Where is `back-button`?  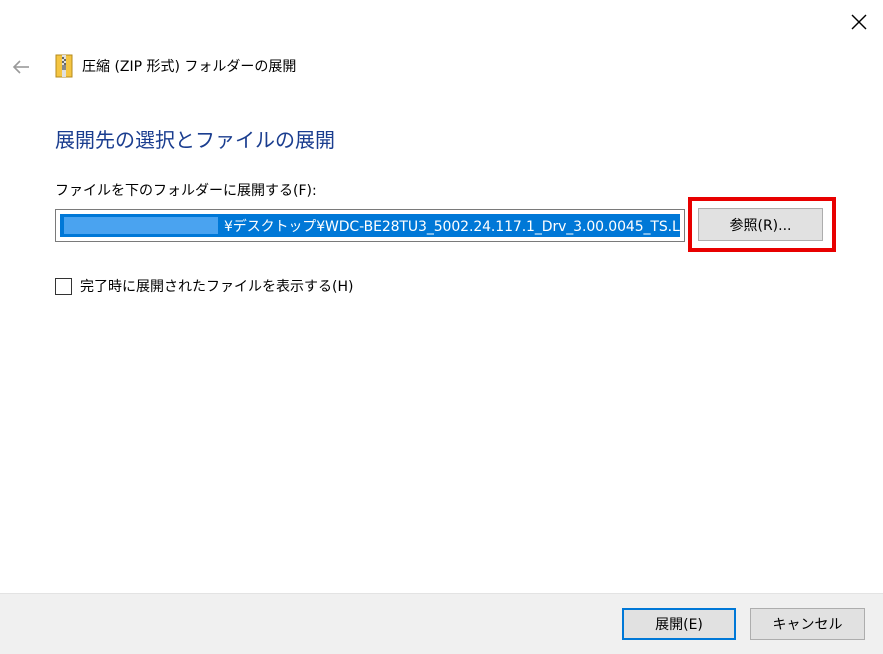 back-button is located at coordinates (21, 67).